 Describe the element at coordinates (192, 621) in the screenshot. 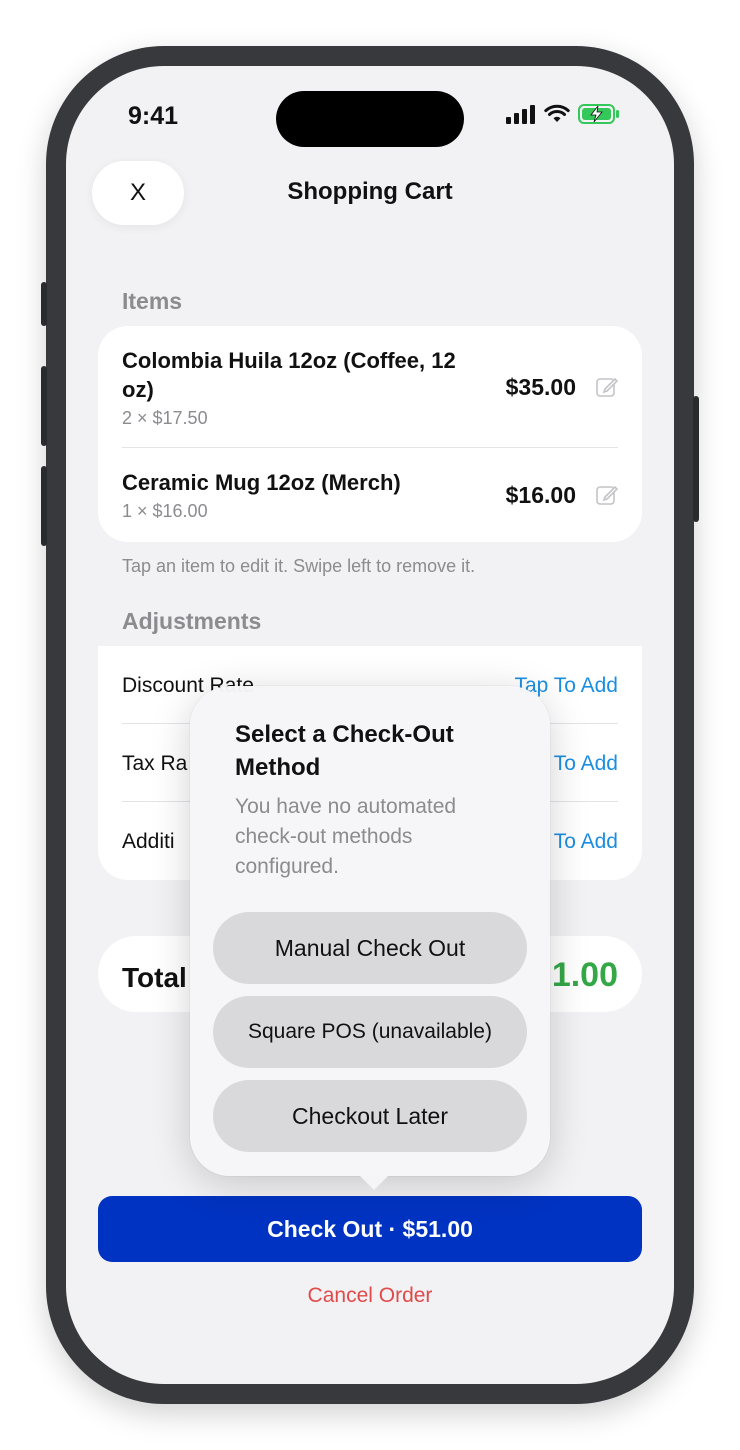

I see `adjustments-section-header: Adjustments` at that location.